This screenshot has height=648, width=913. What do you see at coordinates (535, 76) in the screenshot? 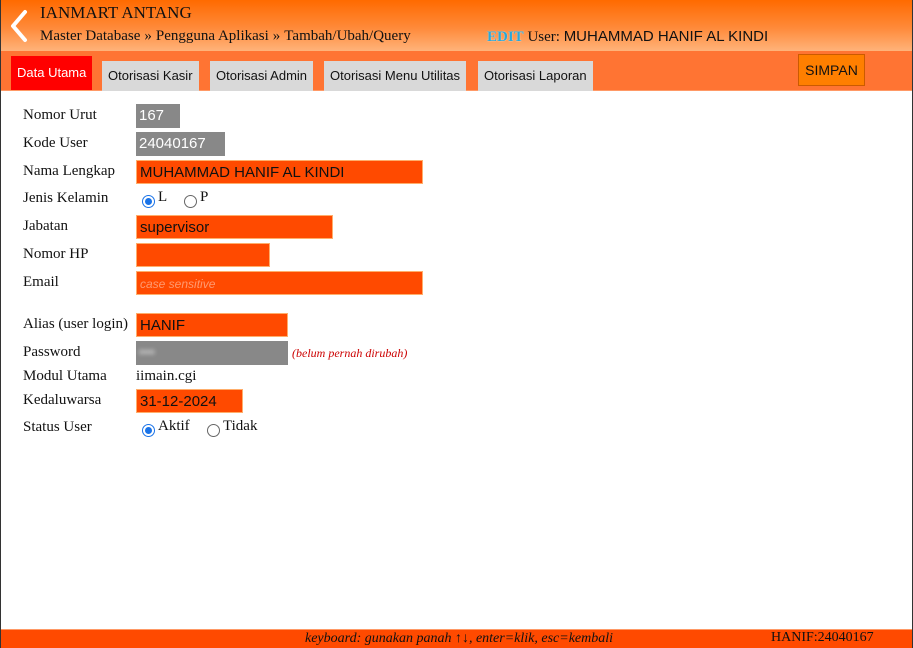
I see `tab-otorisasi-laporan: Otorisasi Laporan` at bounding box center [535, 76].